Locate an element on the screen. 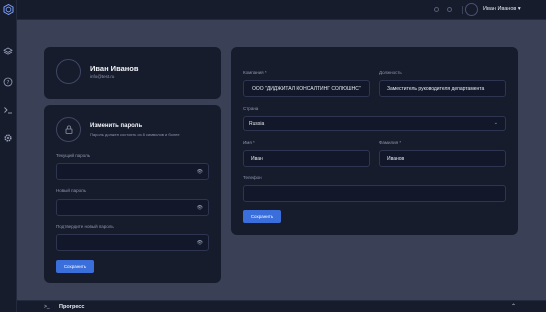 Image resolution: width=546 pixels, height=312 pixels. country-select: Russia ⌄ is located at coordinates (374, 123).